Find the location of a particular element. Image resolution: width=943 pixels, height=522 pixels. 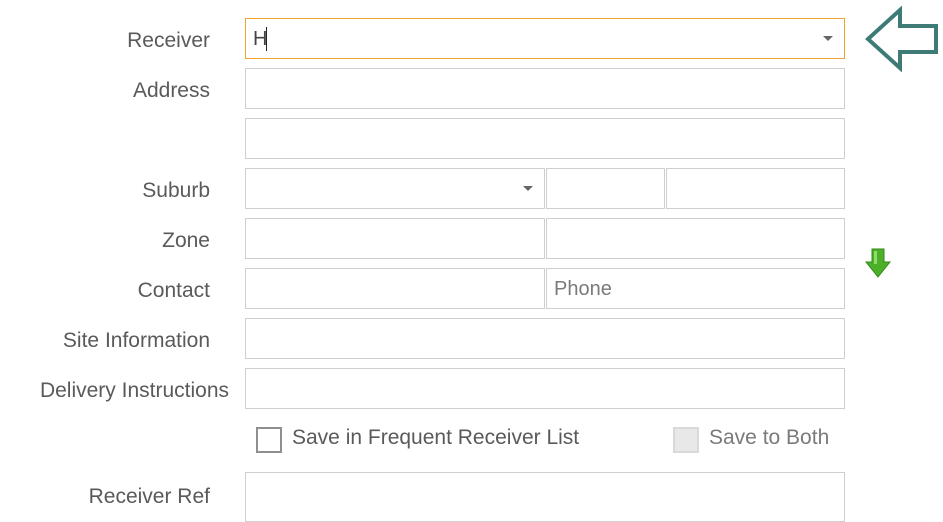

green-down-arrow-icon is located at coordinates (878, 263).